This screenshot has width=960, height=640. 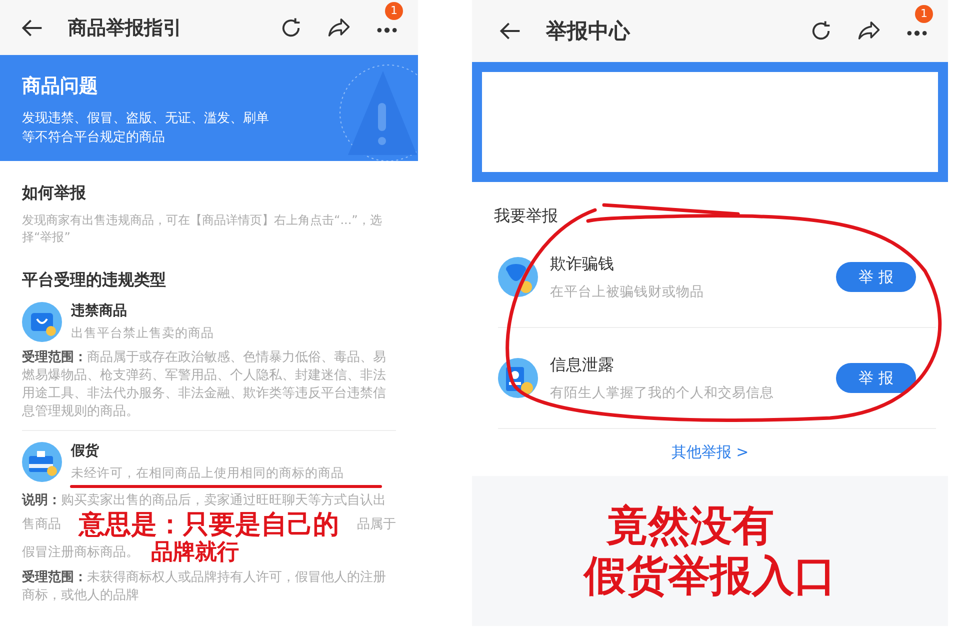 I want to click on section-heading: 我要举报, so click(x=526, y=216).